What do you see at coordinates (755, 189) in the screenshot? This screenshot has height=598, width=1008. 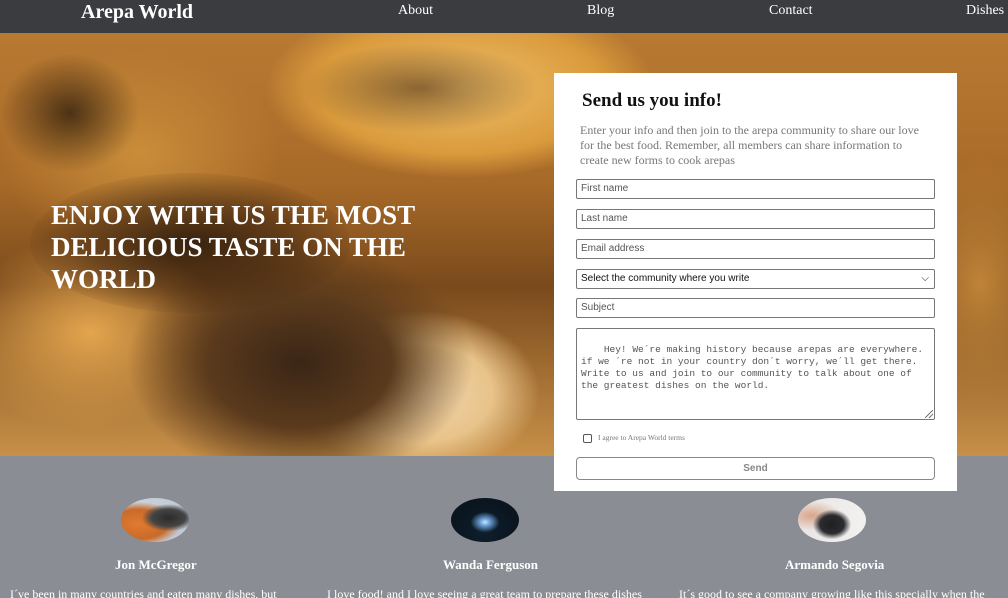 I see `first-name-input: First name` at bounding box center [755, 189].